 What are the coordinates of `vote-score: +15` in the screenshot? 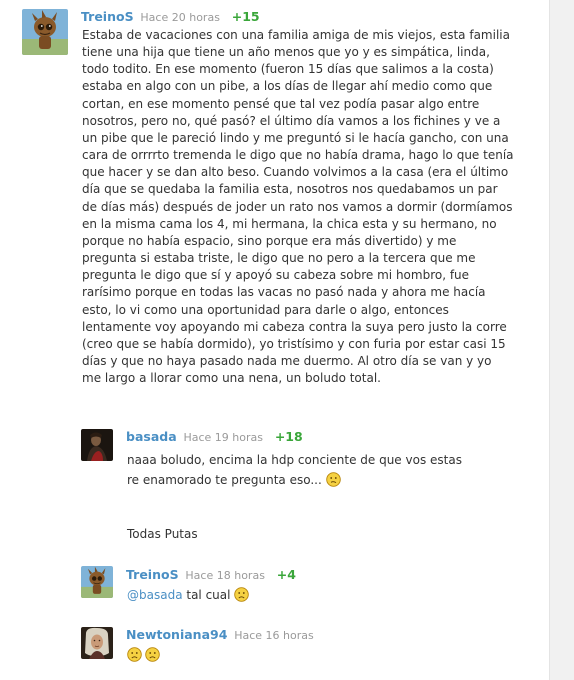 It's located at (245, 16).